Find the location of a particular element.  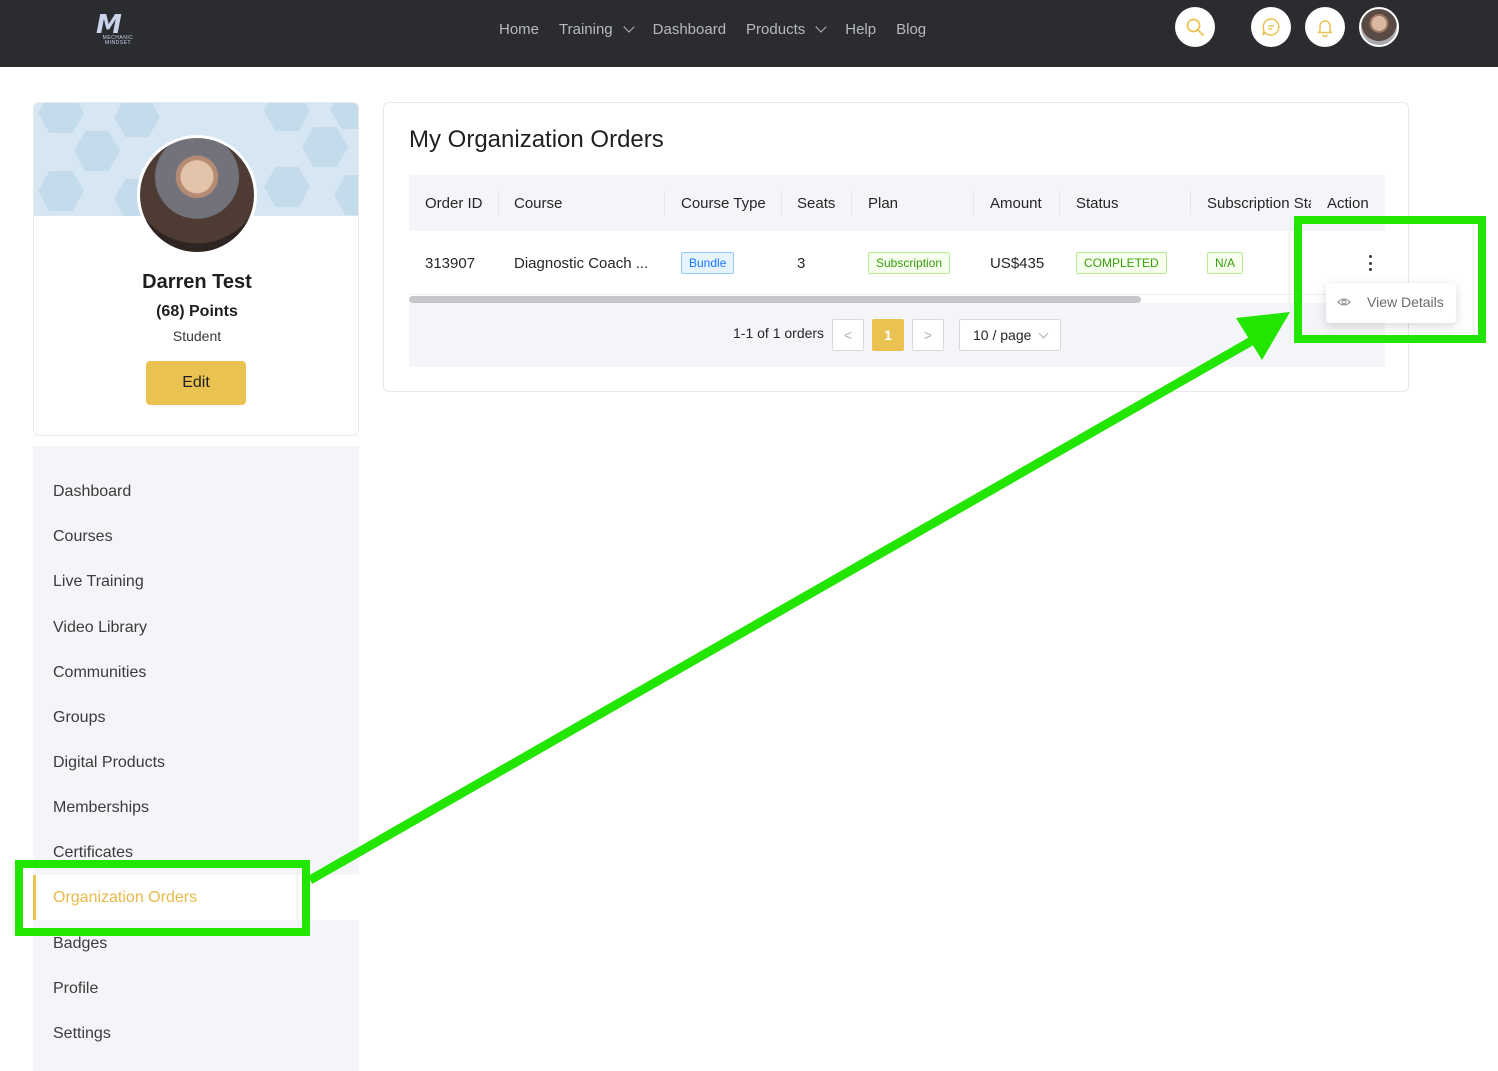

status-badge: COMPLETED is located at coordinates (1121, 263).